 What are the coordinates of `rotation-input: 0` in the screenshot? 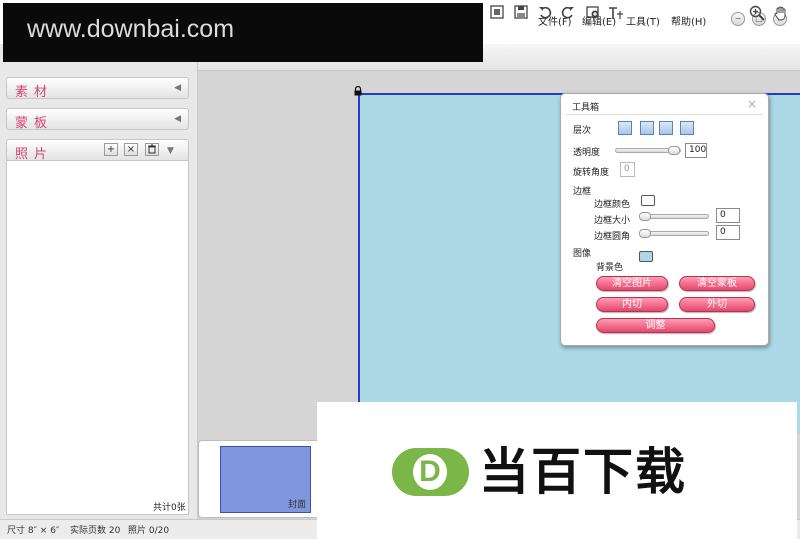 It's located at (627, 169).